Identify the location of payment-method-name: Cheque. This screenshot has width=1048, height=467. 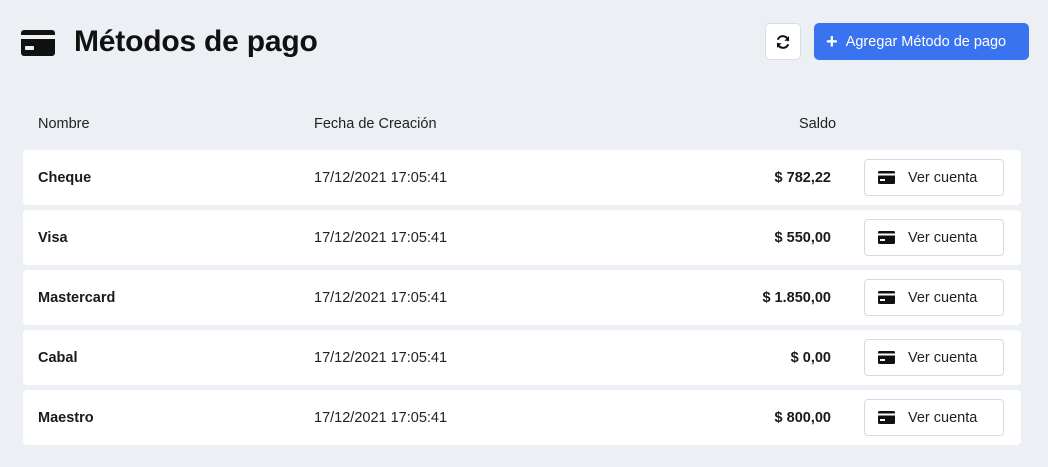
(65, 178).